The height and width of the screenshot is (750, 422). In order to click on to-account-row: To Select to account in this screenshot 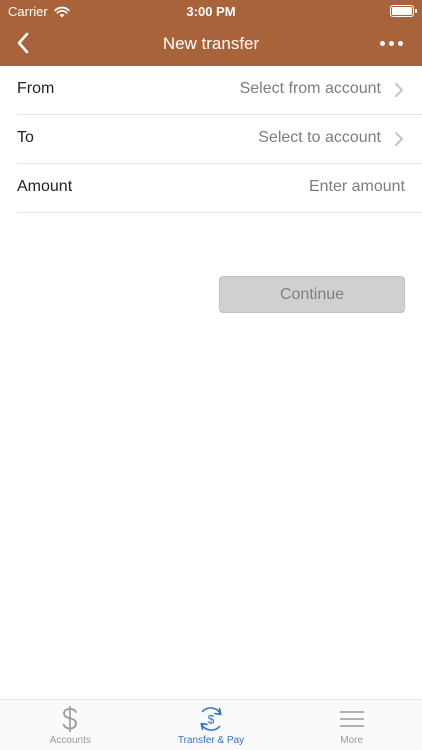, I will do `click(219, 139)`.